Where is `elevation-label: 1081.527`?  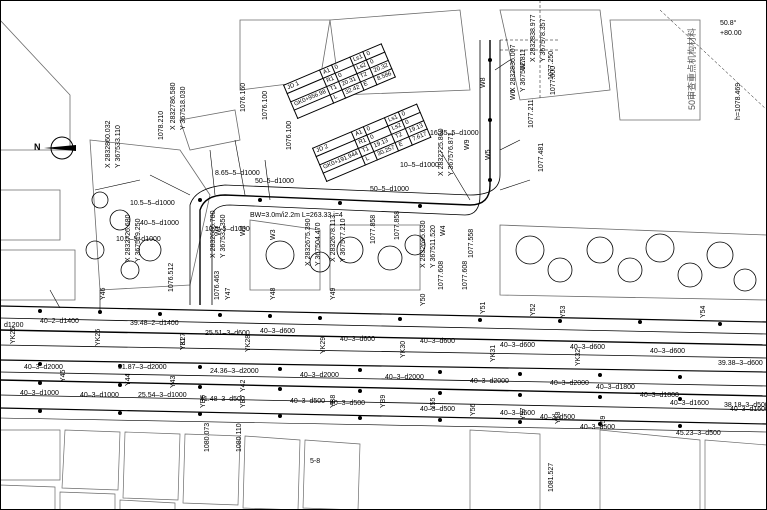 elevation-label: 1081.527 is located at coordinates (551, 477).